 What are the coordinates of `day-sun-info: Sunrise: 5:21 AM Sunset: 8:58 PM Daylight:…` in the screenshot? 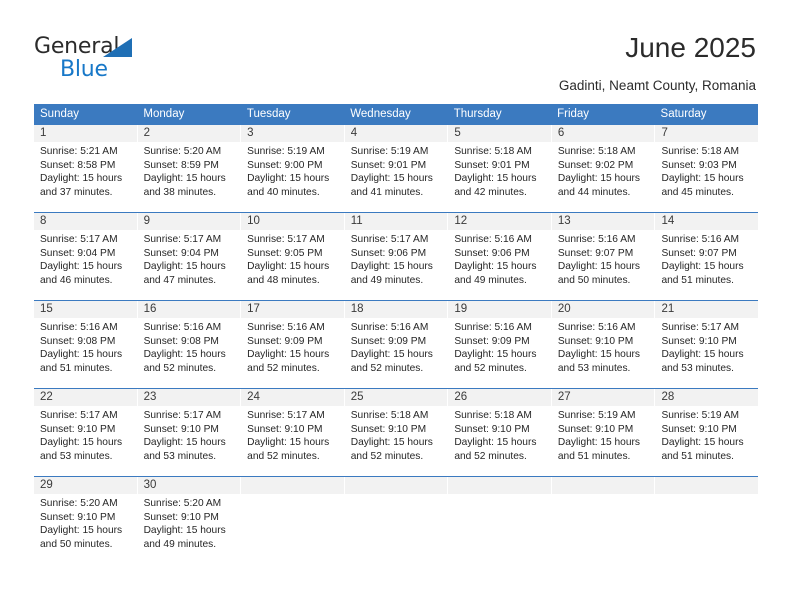 It's located at (85, 170).